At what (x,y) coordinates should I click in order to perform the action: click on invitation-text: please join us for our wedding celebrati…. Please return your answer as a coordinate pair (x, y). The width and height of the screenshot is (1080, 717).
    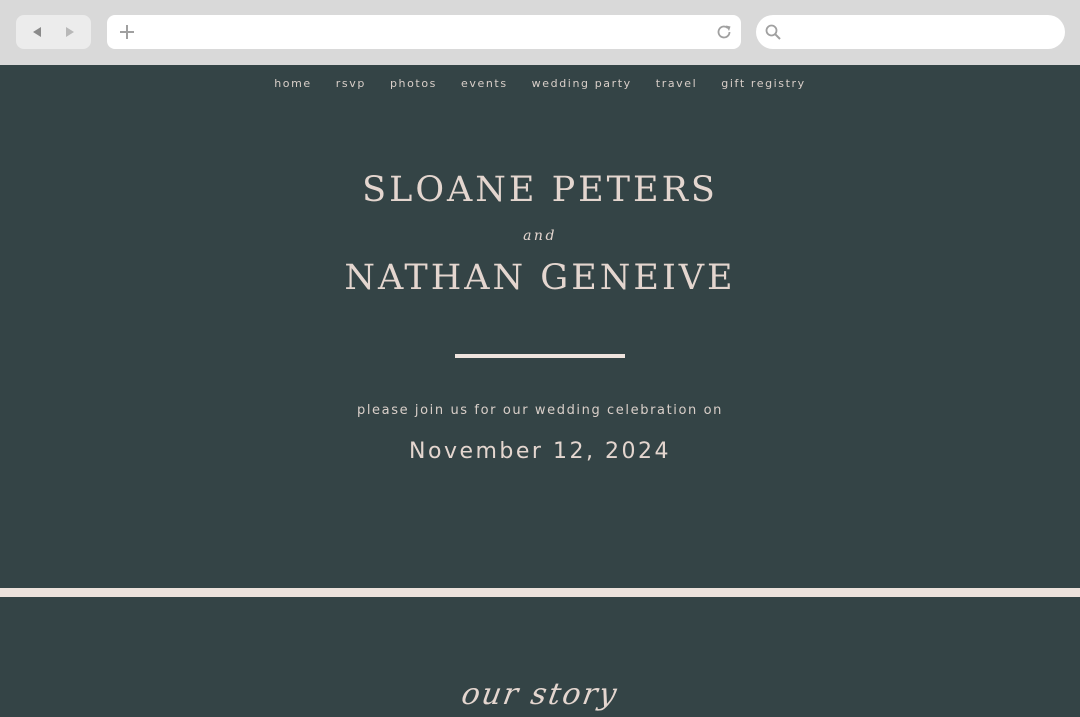
    Looking at the image, I should click on (540, 410).